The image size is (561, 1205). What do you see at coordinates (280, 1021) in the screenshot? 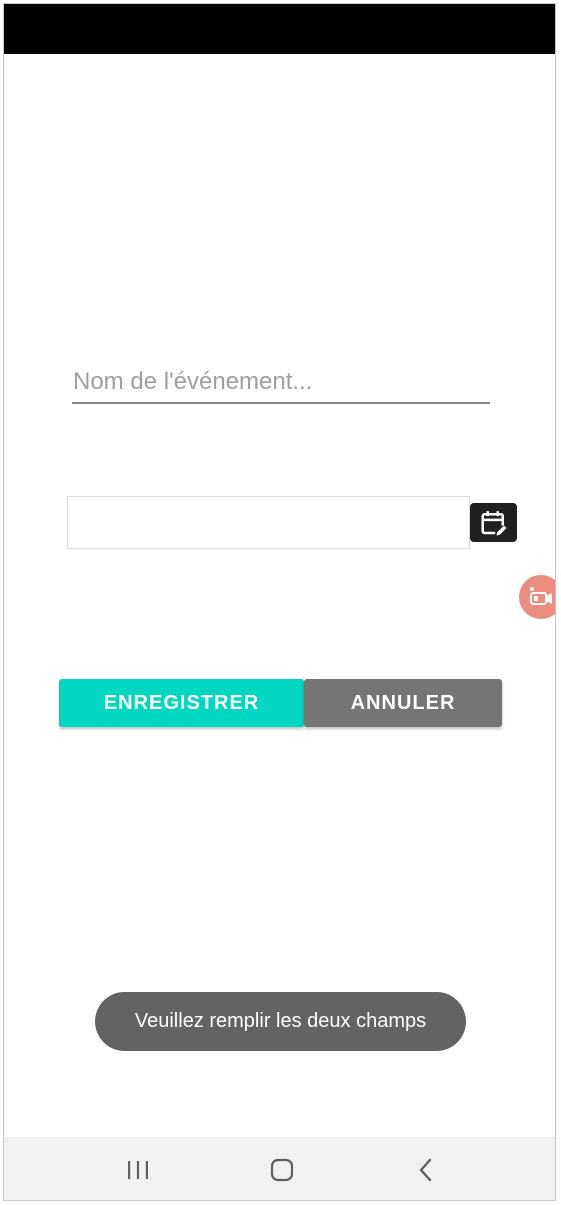
I see `toast-message: Veuillez remplir les deux champs` at bounding box center [280, 1021].